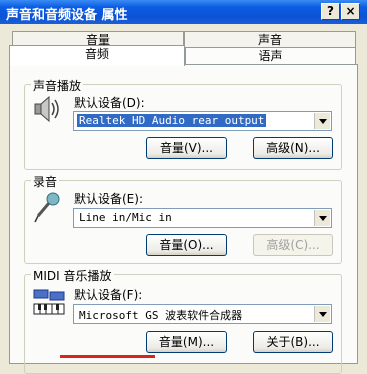 This screenshot has width=367, height=374. What do you see at coordinates (47, 207) in the screenshot?
I see `microphone-icon` at bounding box center [47, 207].